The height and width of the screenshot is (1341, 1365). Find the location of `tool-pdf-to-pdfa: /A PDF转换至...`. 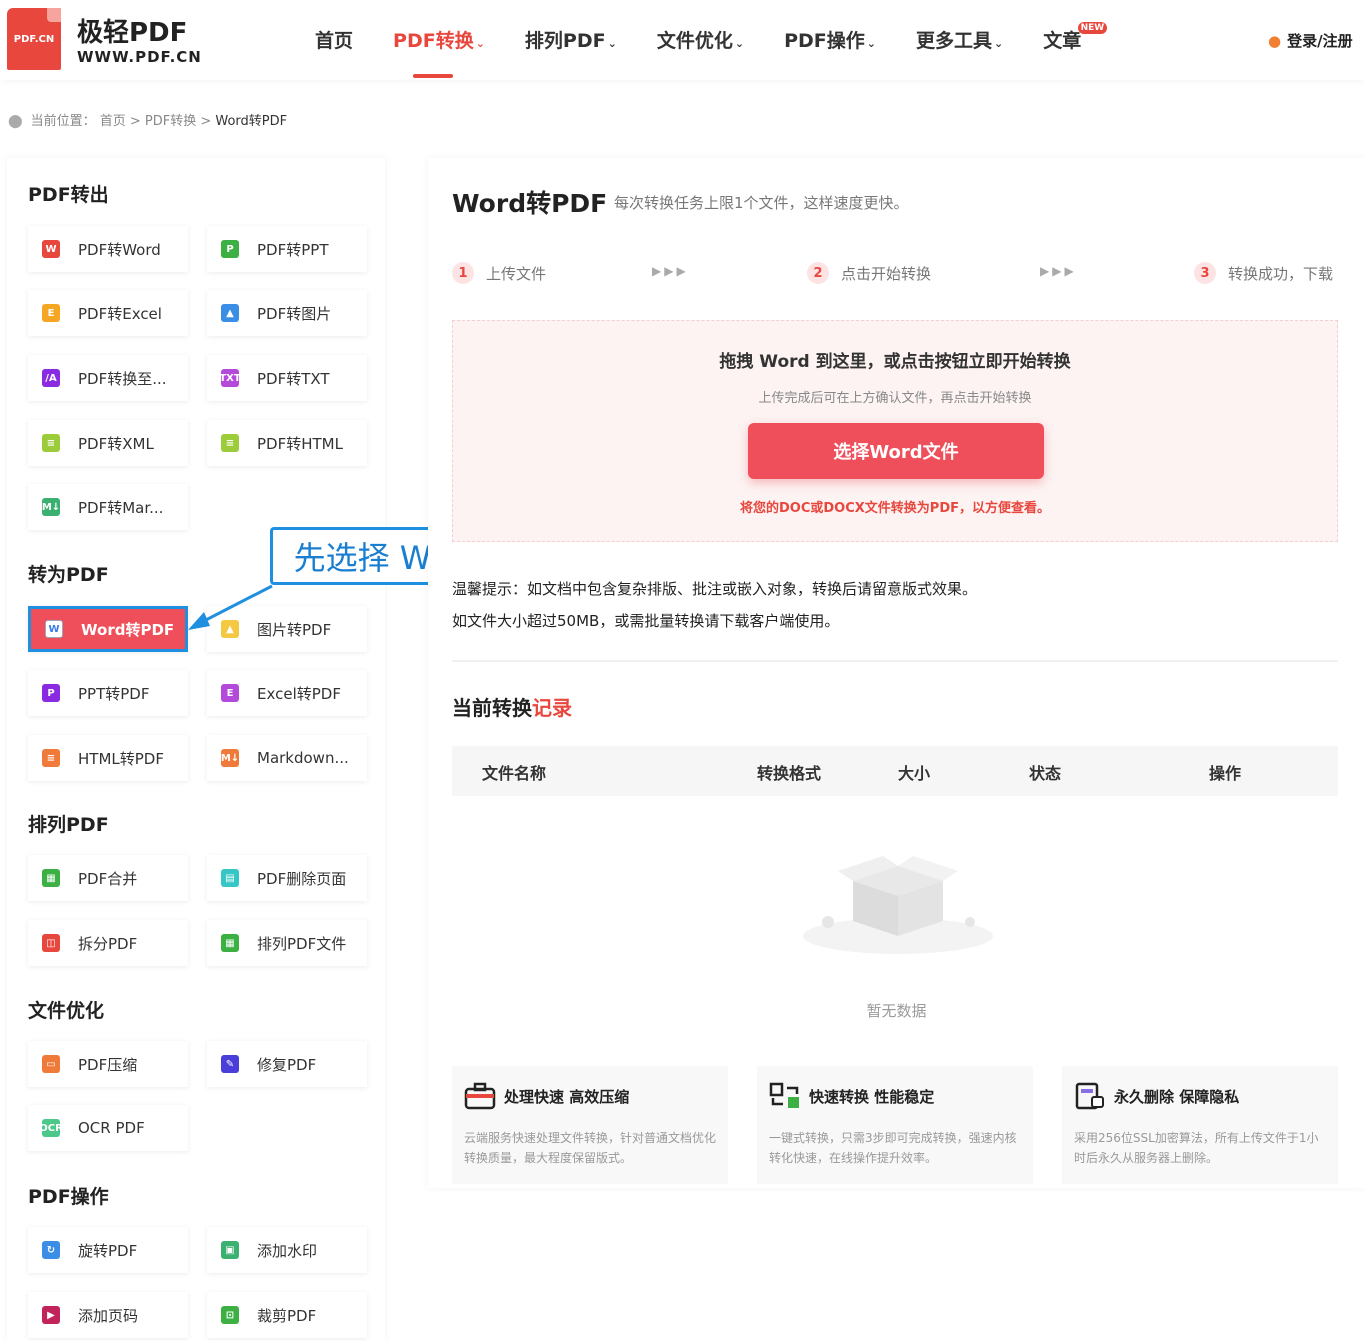

tool-pdf-to-pdfa: /A PDF转换至... is located at coordinates (108, 378).